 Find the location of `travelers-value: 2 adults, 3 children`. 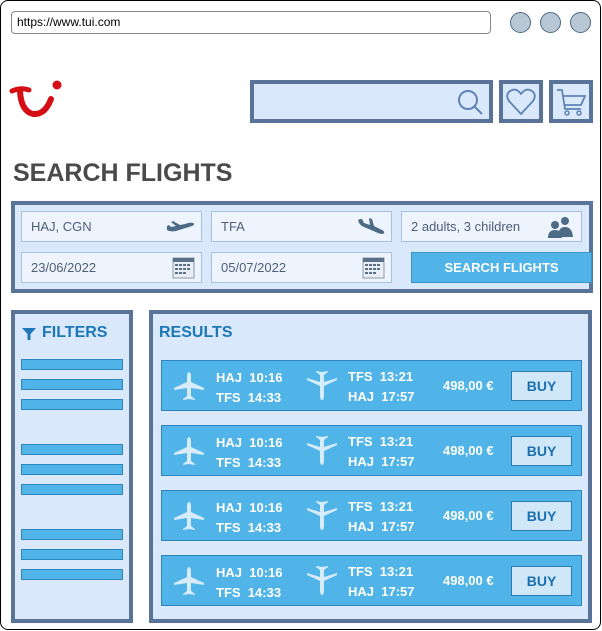

travelers-value: 2 adults, 3 children is located at coordinates (466, 226).